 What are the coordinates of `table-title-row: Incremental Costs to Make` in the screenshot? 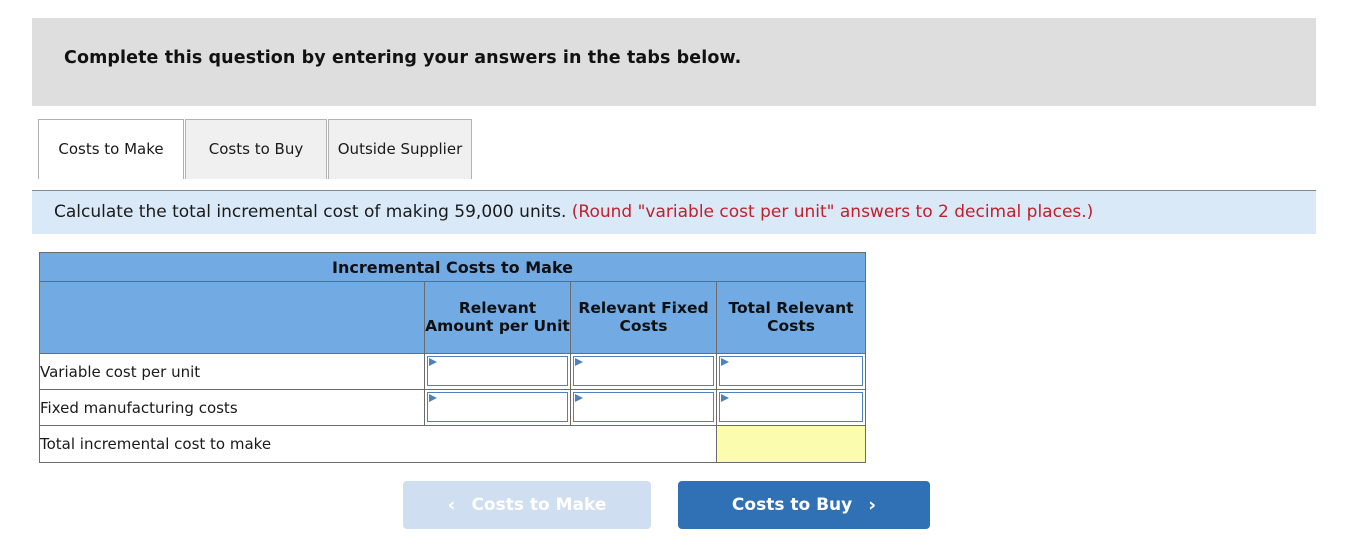 It's located at (452, 267).